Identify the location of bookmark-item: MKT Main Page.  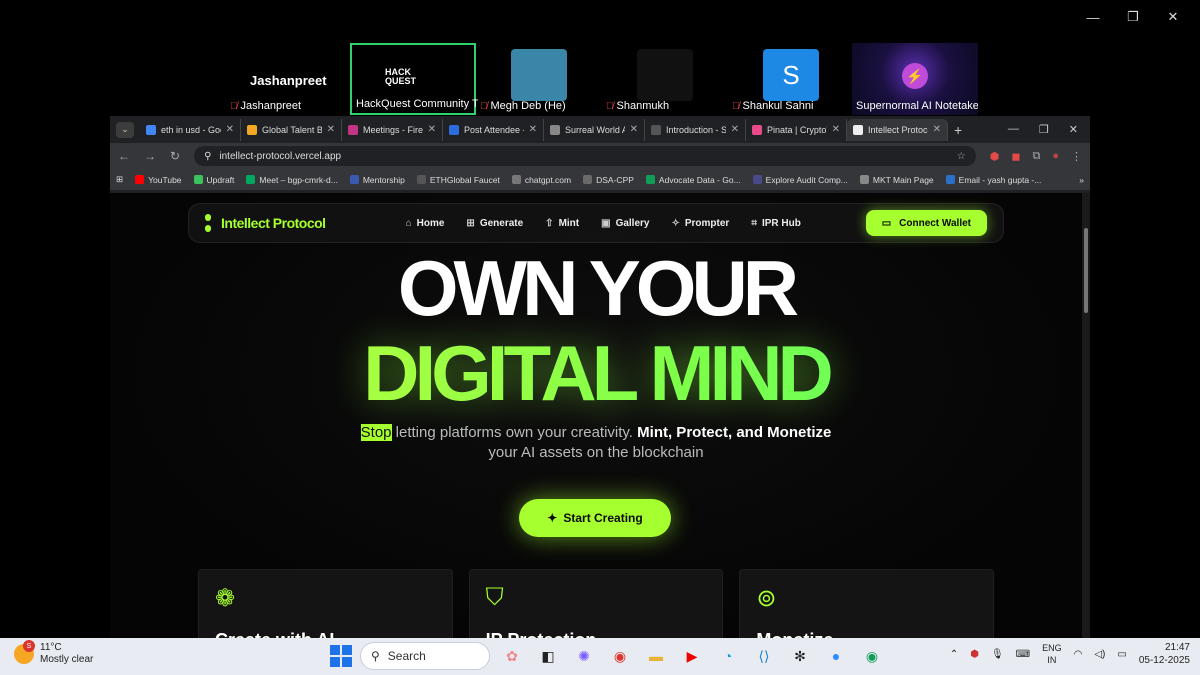
(896, 180).